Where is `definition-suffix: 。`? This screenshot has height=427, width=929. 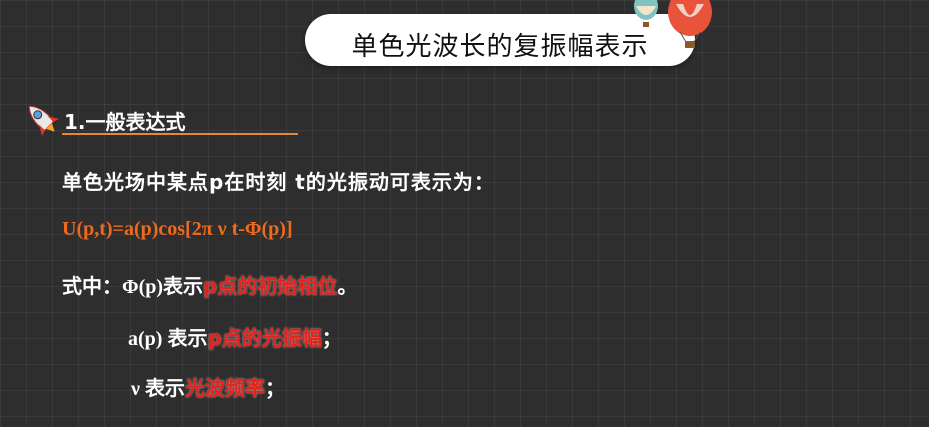
definition-suffix: 。 is located at coordinates (347, 286).